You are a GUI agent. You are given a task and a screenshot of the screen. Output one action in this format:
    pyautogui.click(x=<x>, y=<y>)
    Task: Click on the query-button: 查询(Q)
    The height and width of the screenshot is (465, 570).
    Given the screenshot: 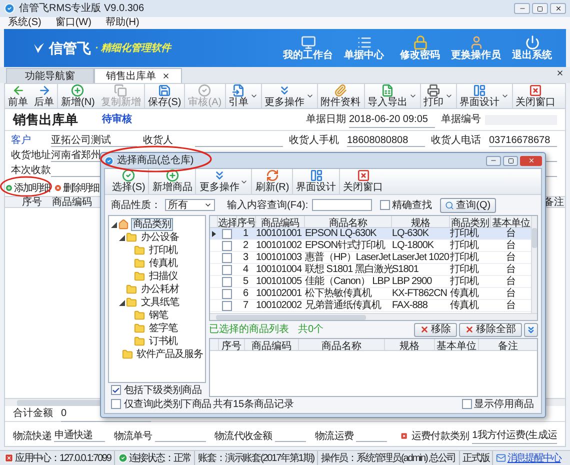 What is the action you would take?
    pyautogui.click(x=468, y=205)
    